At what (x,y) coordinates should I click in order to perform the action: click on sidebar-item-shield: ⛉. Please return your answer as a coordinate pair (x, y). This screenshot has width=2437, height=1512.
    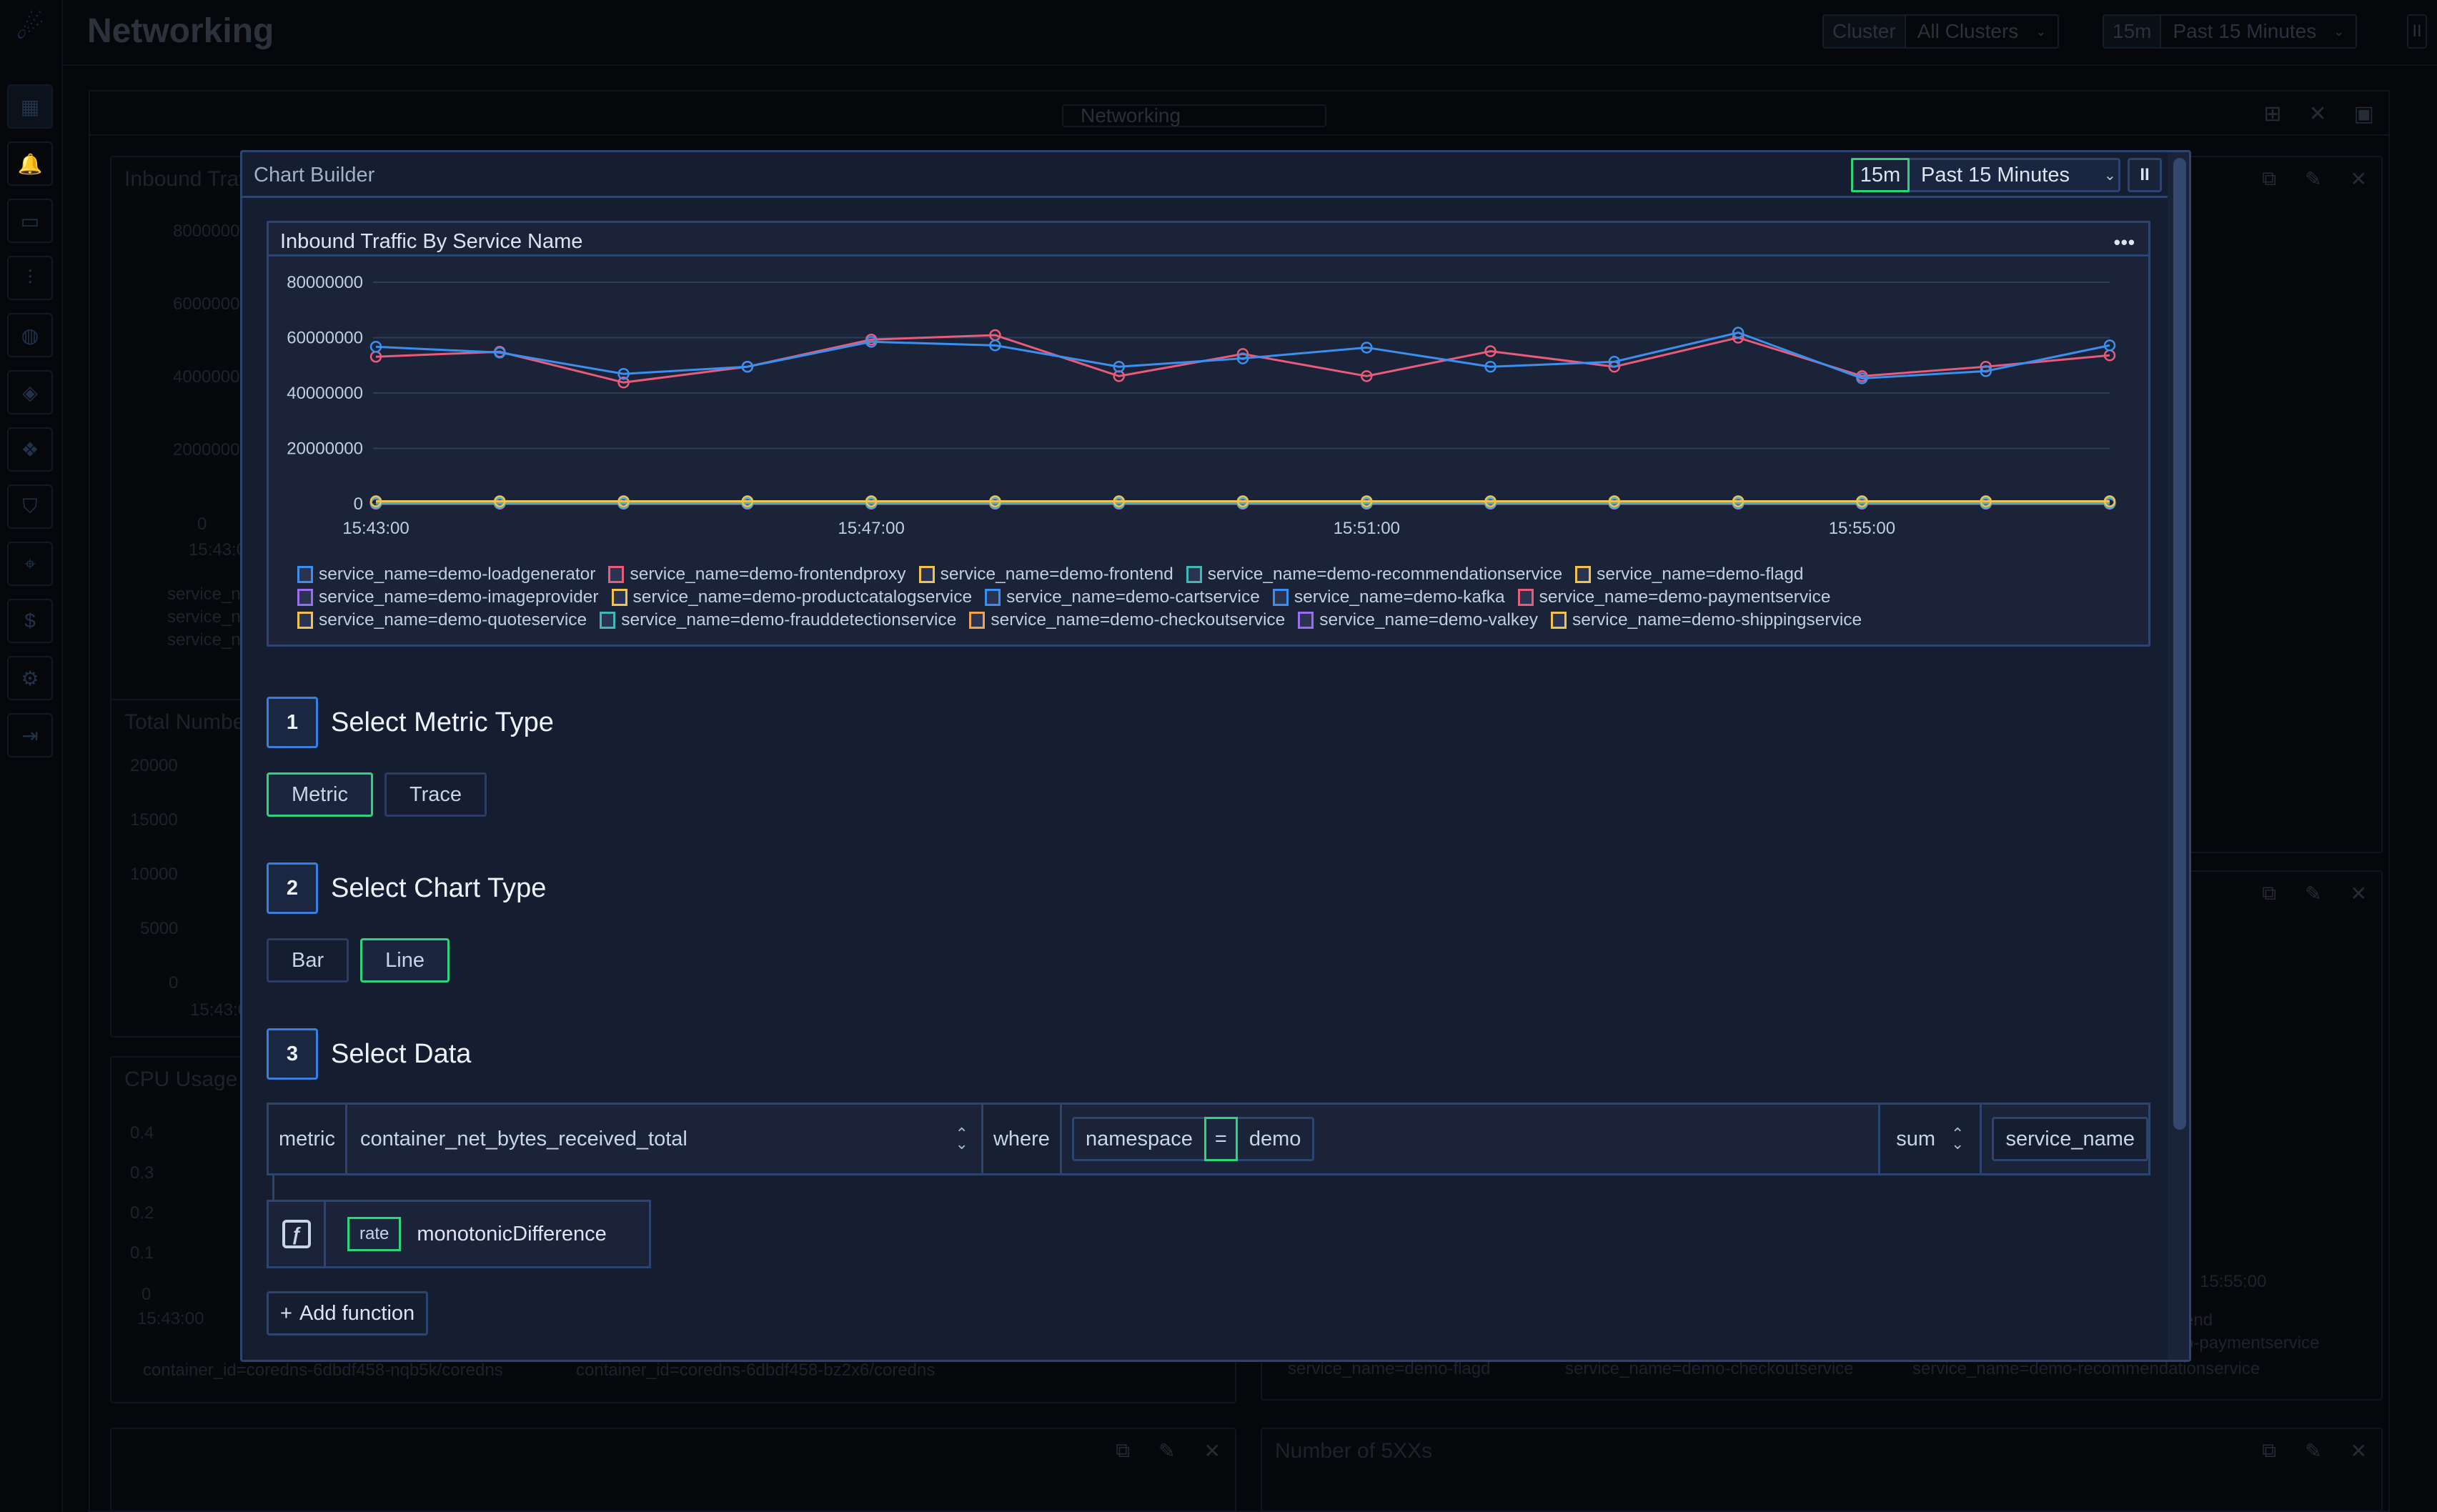
    Looking at the image, I should click on (30, 507).